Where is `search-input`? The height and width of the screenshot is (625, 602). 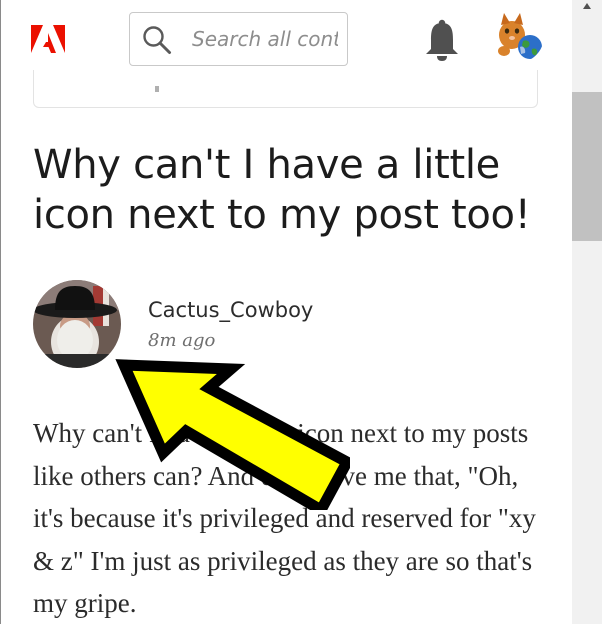 search-input is located at coordinates (265, 39).